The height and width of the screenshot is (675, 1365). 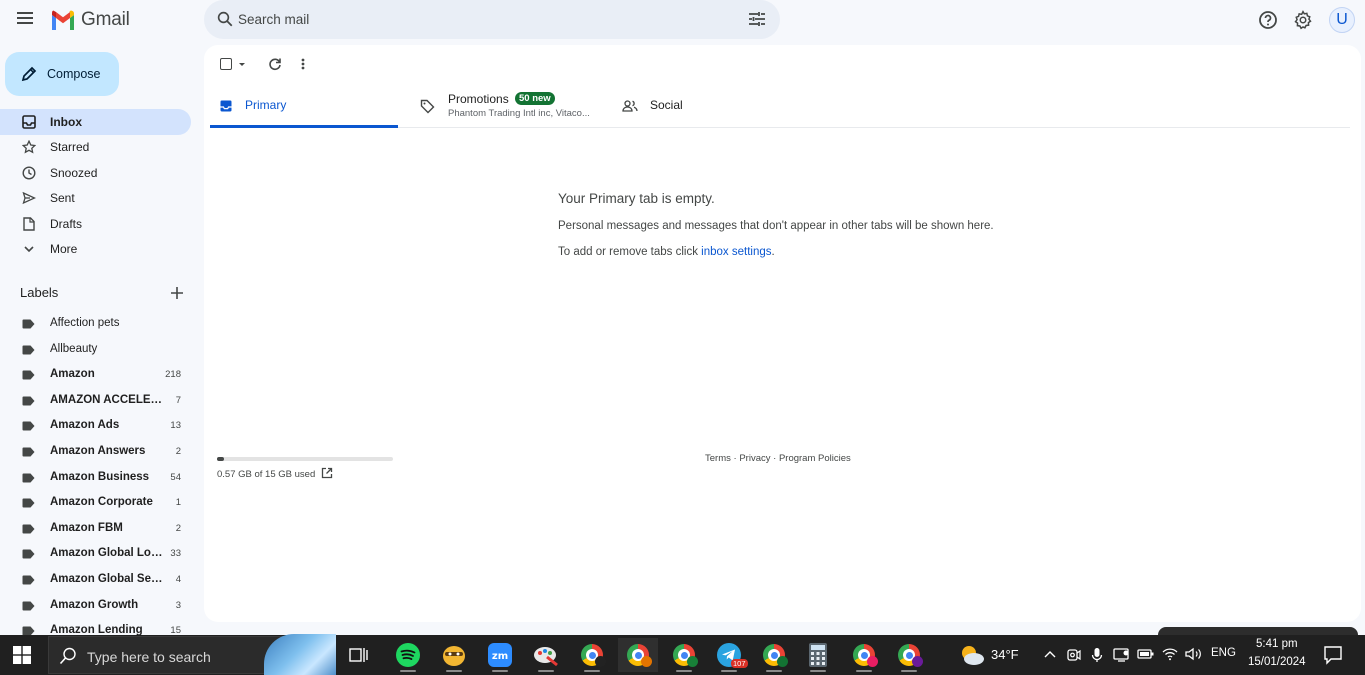 What do you see at coordinates (991, 655) in the screenshot?
I see `weather-widget: 34°F` at bounding box center [991, 655].